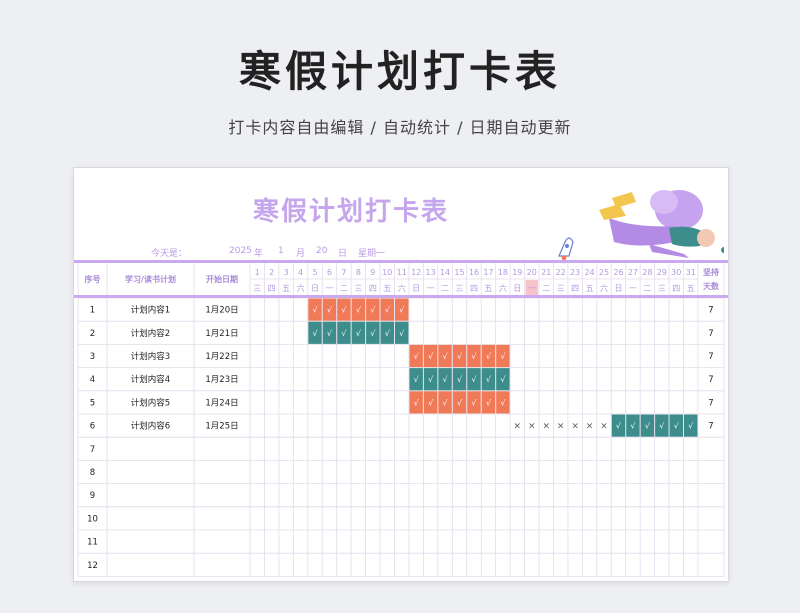 This screenshot has width=800, height=613. I want to click on row-plan: 计划内容6, so click(150, 426).